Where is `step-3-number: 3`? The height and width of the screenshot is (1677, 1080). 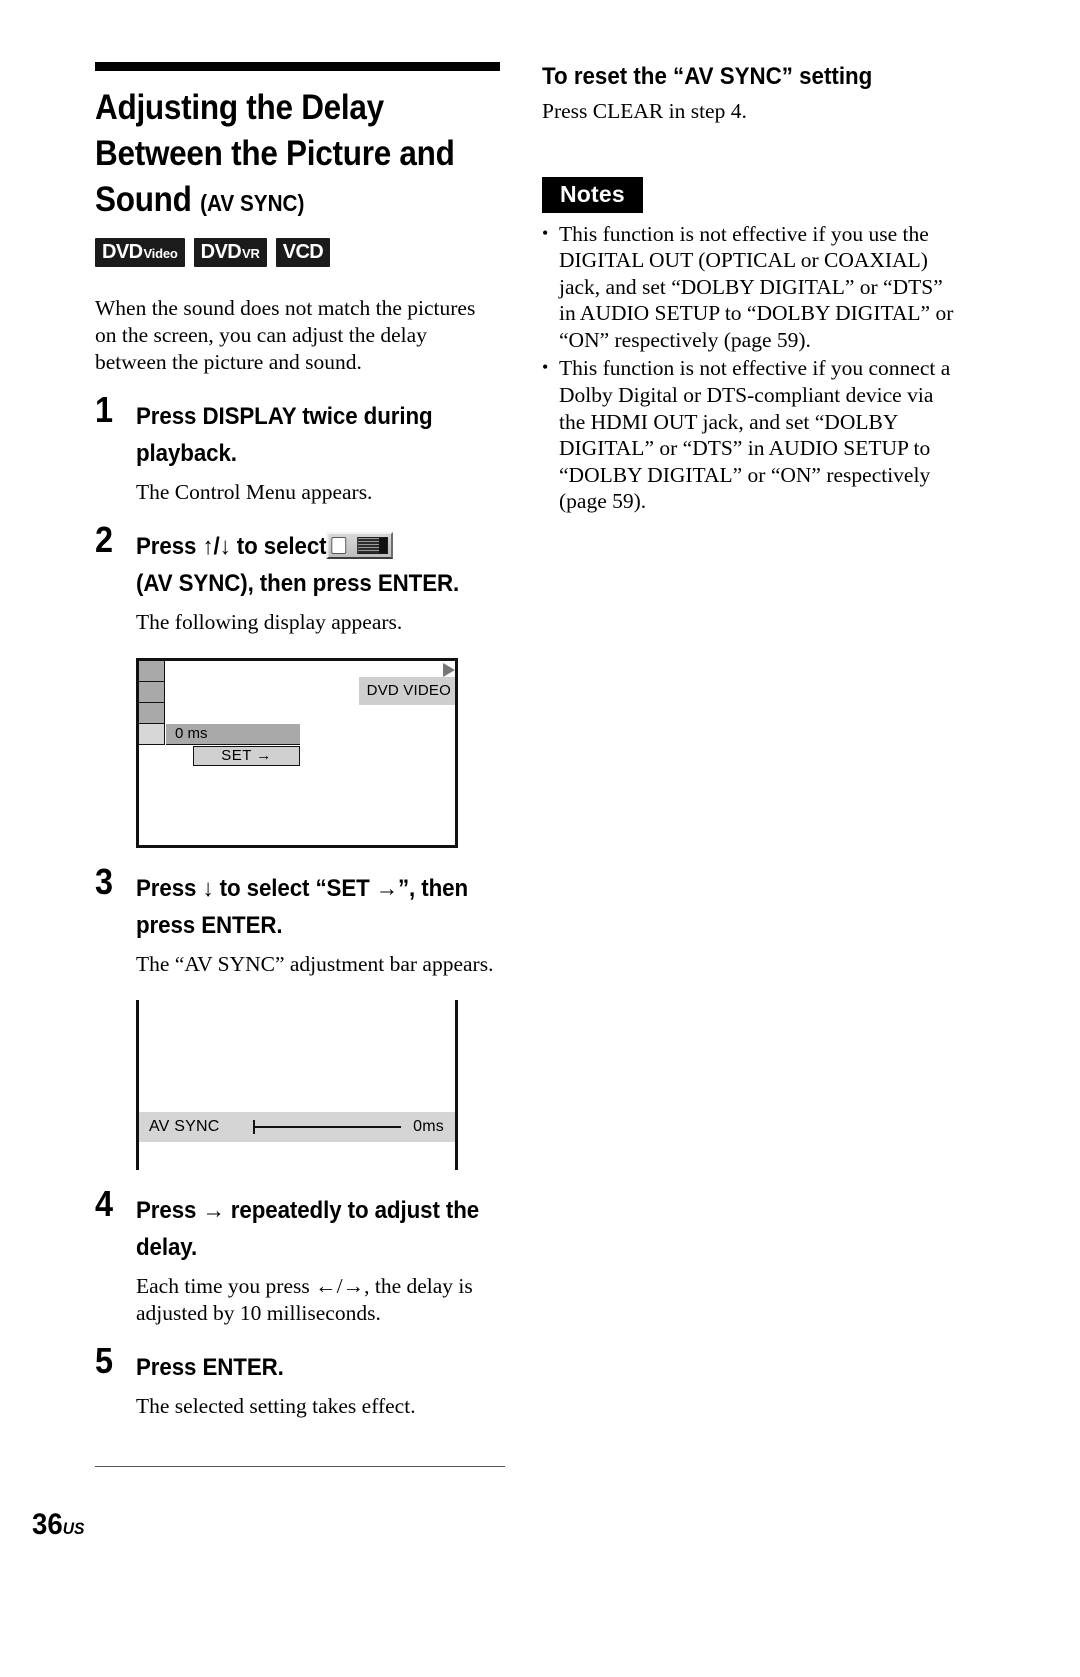
step-3-number: 3 is located at coordinates (104, 881).